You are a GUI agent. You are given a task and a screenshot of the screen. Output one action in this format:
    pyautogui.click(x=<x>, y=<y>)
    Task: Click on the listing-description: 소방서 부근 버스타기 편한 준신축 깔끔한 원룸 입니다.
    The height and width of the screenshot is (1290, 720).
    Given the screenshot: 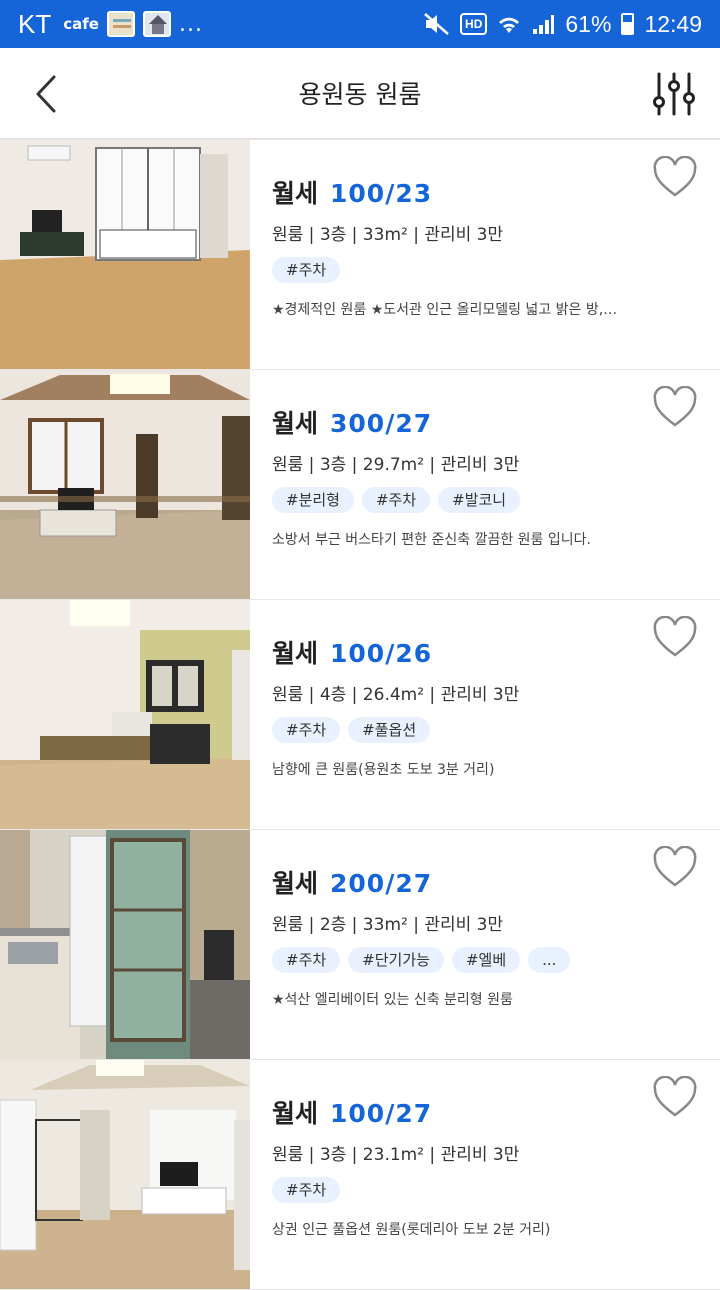 What is the action you would take?
    pyautogui.click(x=431, y=540)
    